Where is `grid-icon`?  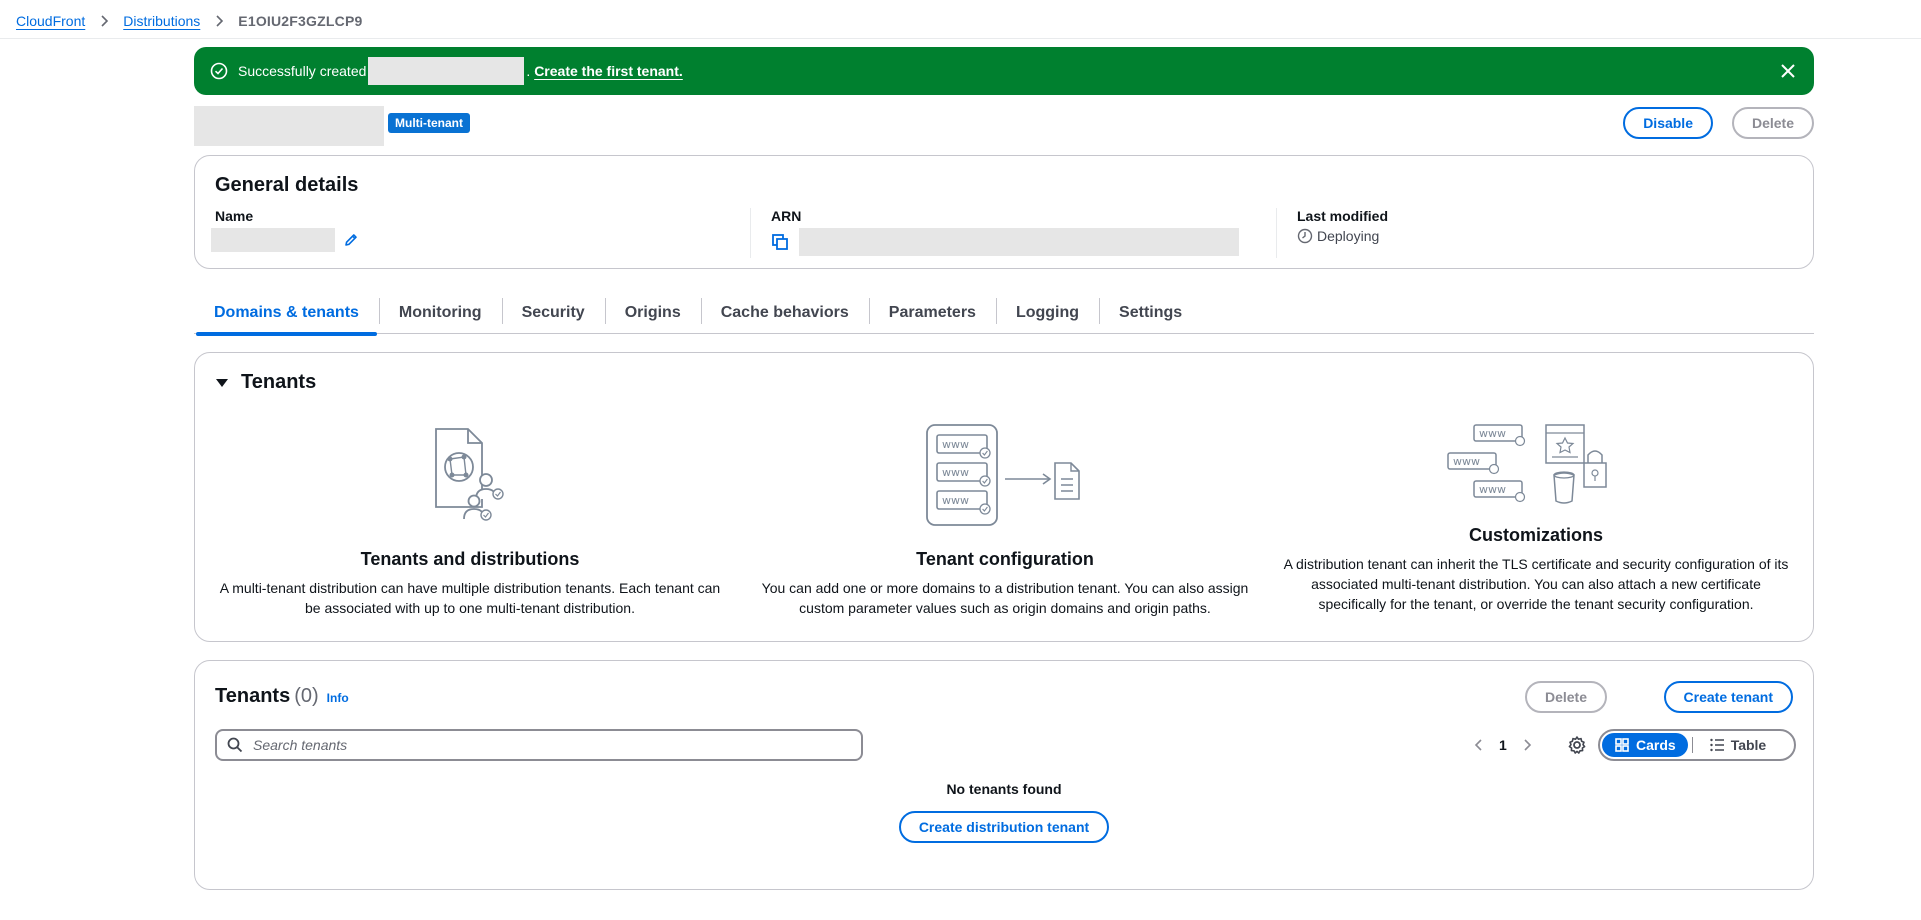 grid-icon is located at coordinates (1622, 745).